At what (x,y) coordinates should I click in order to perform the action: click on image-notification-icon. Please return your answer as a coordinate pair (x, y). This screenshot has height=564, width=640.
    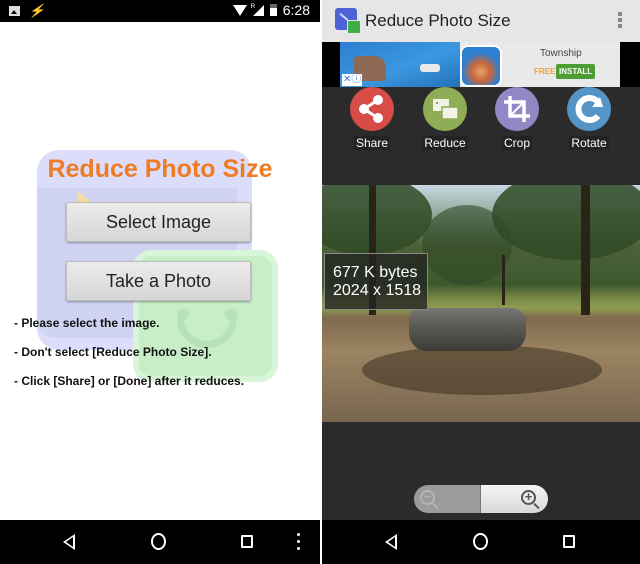
    Looking at the image, I should click on (14, 10).